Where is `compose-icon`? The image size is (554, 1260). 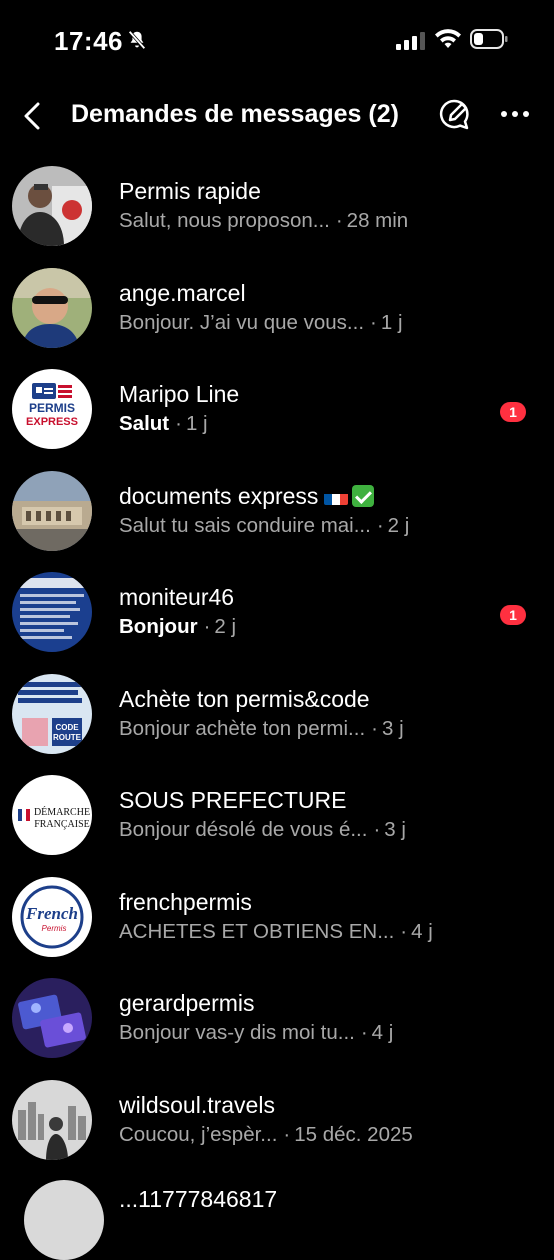 compose-icon is located at coordinates (454, 115).